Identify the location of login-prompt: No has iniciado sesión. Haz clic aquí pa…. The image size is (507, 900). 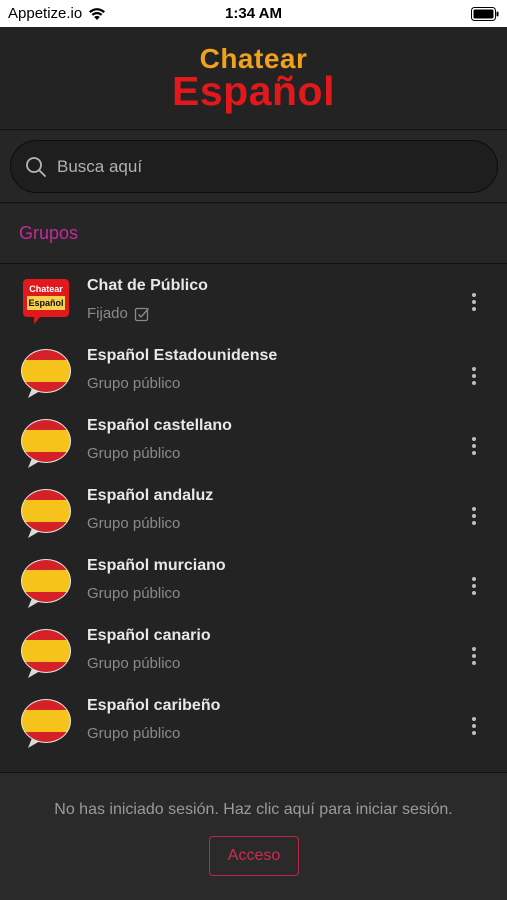
(253, 810).